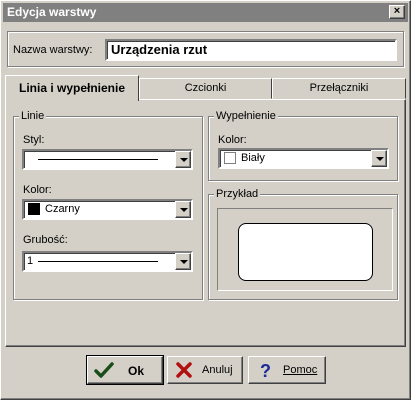 This screenshot has width=411, height=400. Describe the element at coordinates (34, 209) in the screenshot. I see `line-color-swatch` at that location.